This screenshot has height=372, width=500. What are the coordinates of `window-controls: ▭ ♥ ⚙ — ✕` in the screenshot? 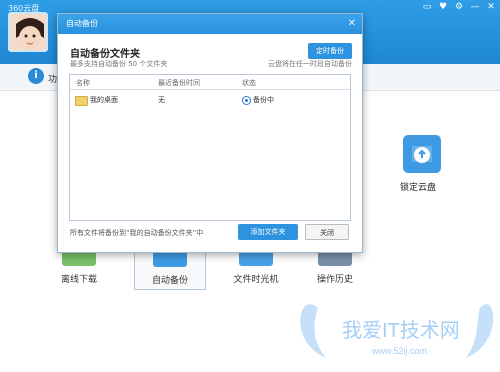 It's located at (459, 7).